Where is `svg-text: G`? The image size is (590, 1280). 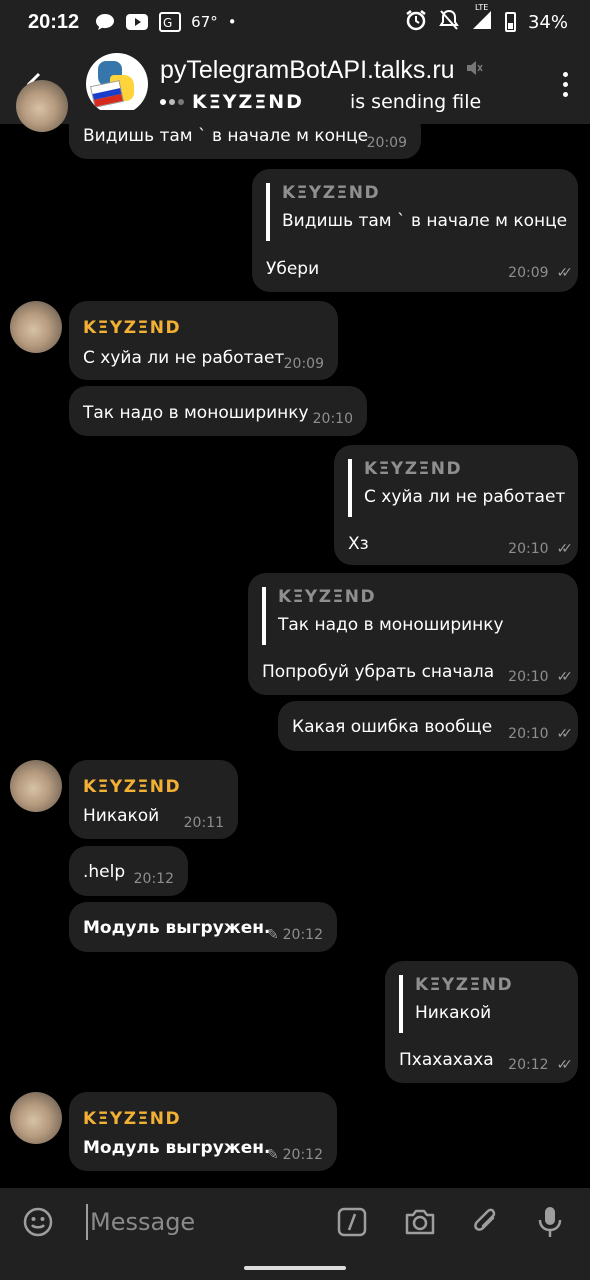 svg-text: G is located at coordinates (167, 23).